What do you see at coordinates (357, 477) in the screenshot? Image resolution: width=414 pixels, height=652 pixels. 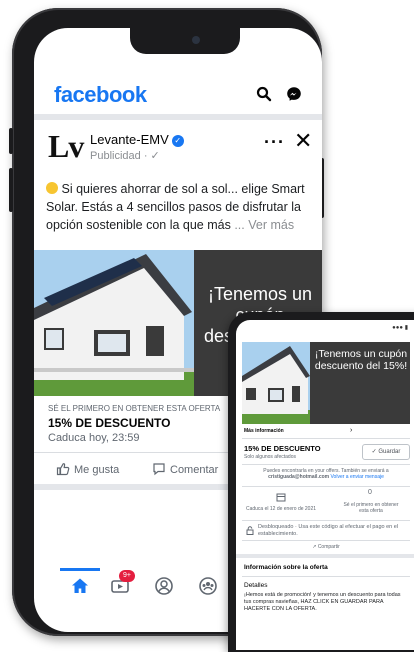 I see `resend-link: Volver a enviar mensaje` at bounding box center [357, 477].